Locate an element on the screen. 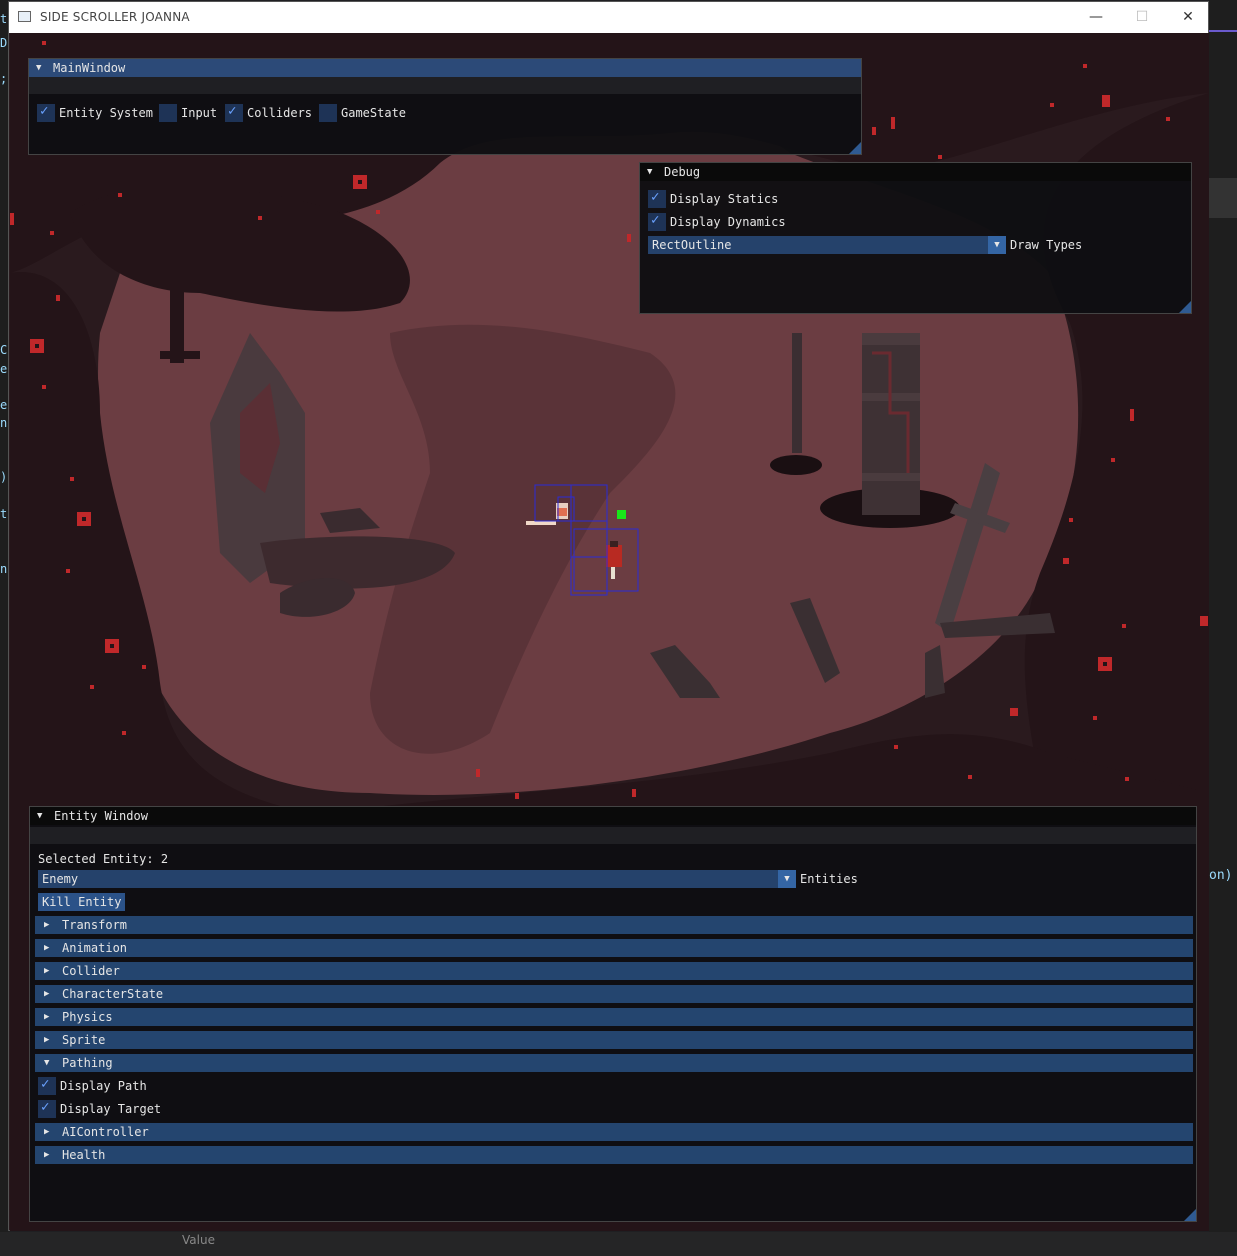 The height and width of the screenshot is (1256, 1237). main-window-header: ▼ MainWindow is located at coordinates (445, 68).